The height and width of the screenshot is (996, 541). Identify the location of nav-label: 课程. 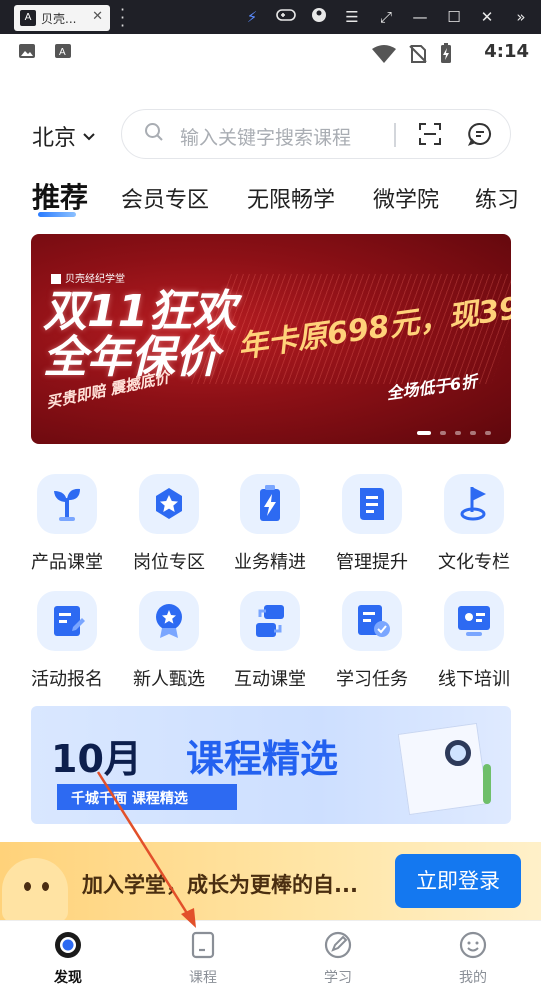
(203, 978).